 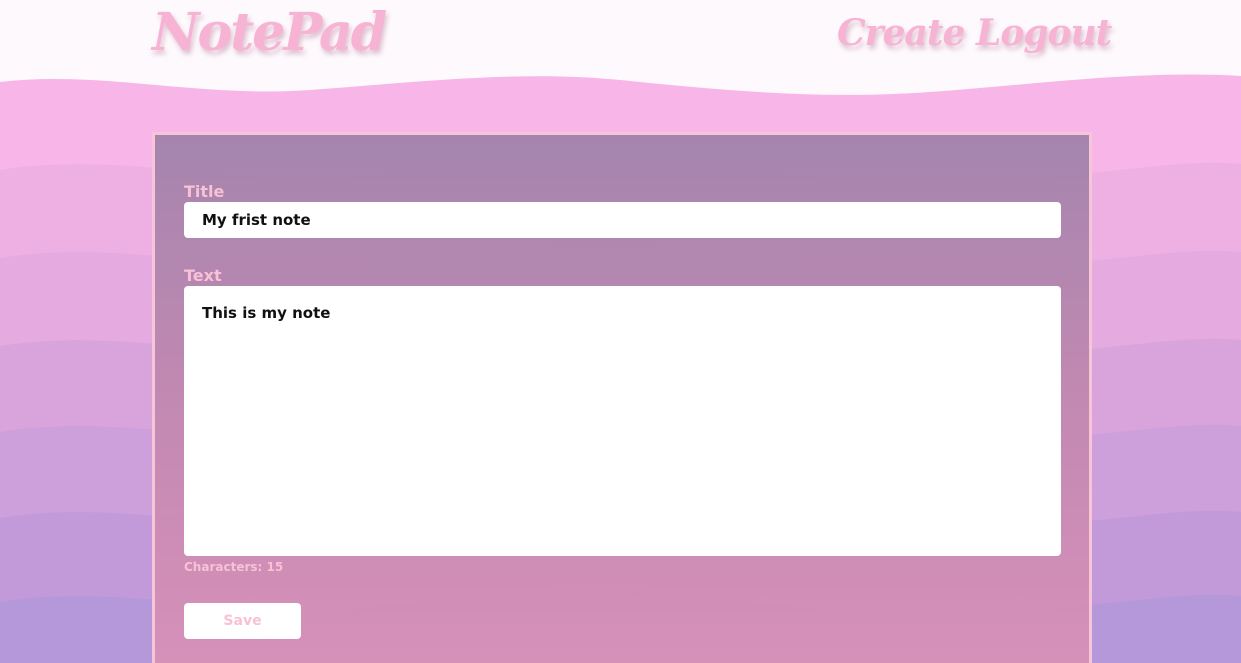 What do you see at coordinates (269, 32) in the screenshot?
I see `app-logo: NotePad` at bounding box center [269, 32].